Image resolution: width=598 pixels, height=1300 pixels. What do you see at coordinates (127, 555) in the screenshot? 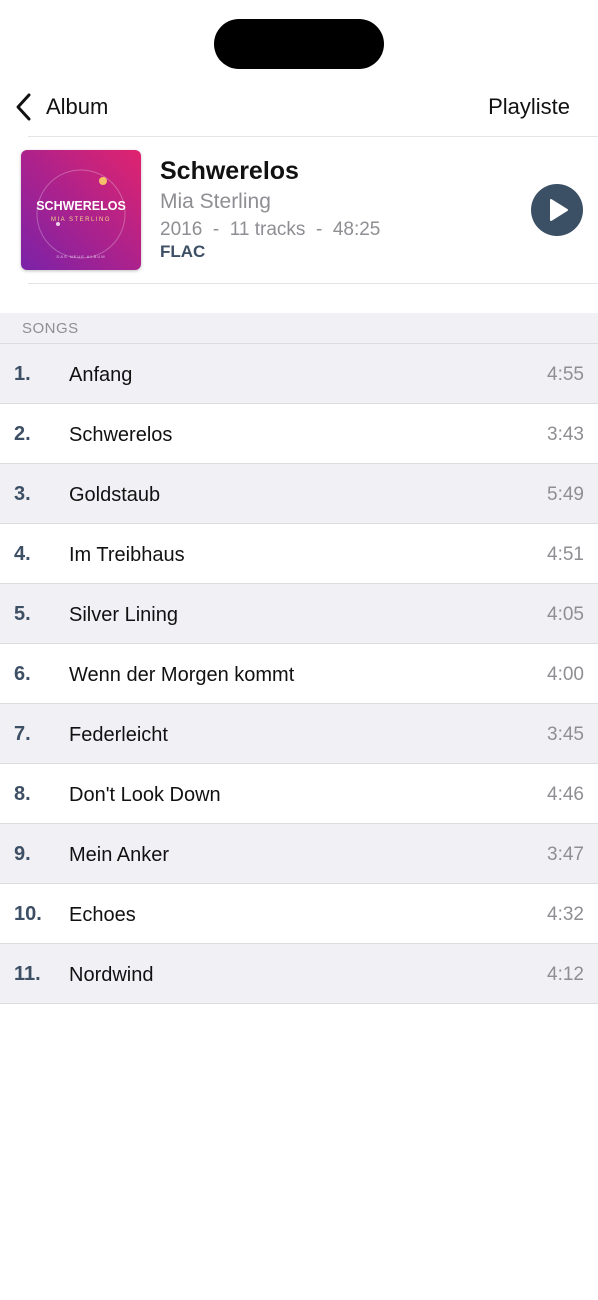
I see `track-title: Im Treibhaus` at bounding box center [127, 555].